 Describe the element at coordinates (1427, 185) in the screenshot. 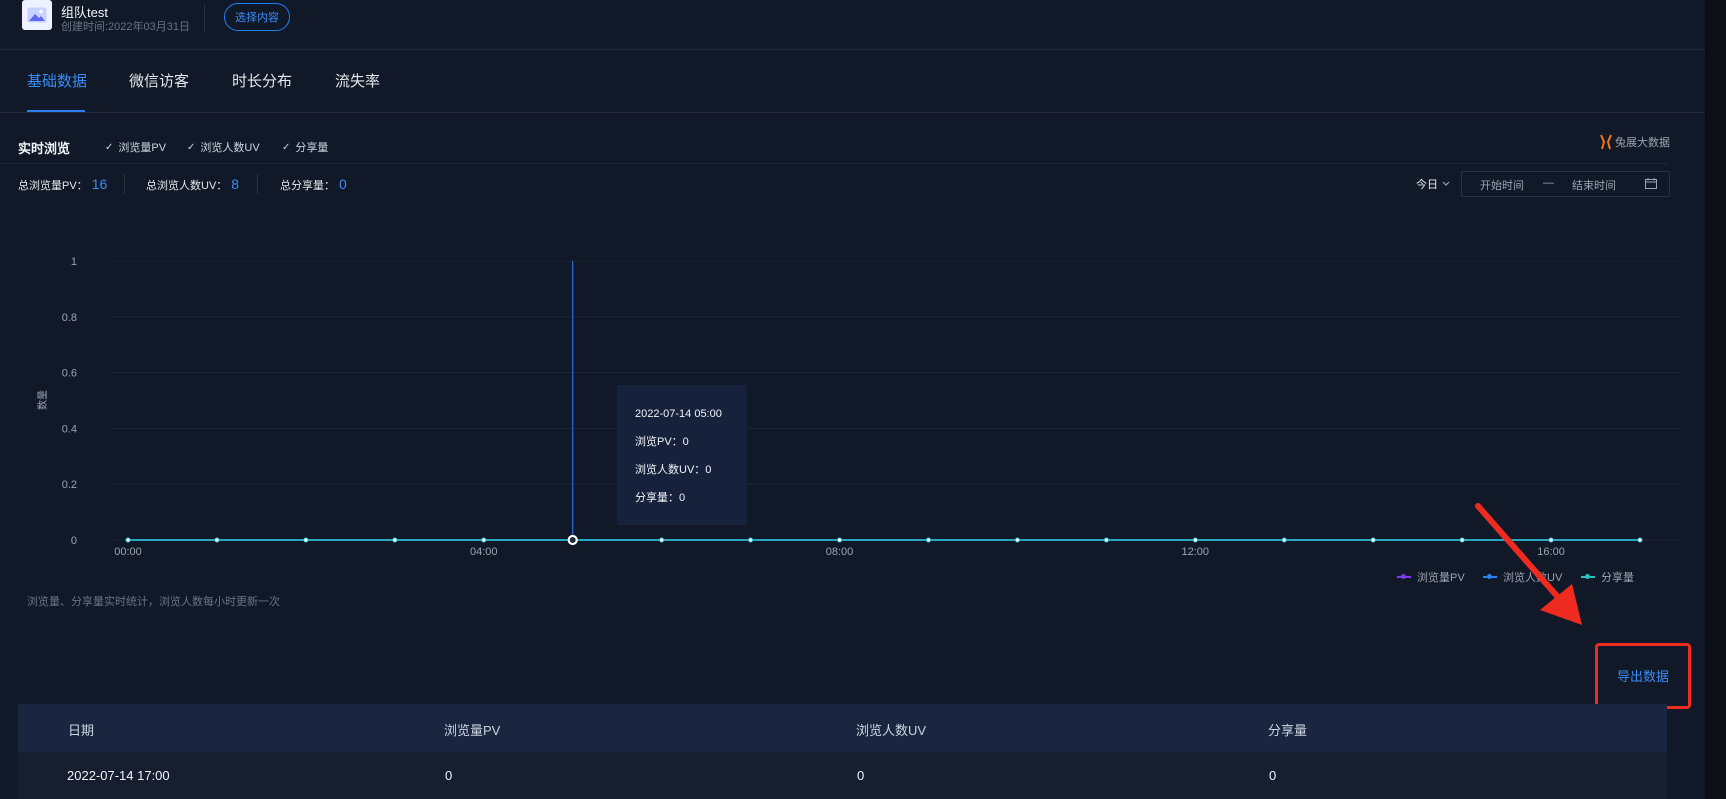

I see `period-dropdown-value: 今日` at that location.